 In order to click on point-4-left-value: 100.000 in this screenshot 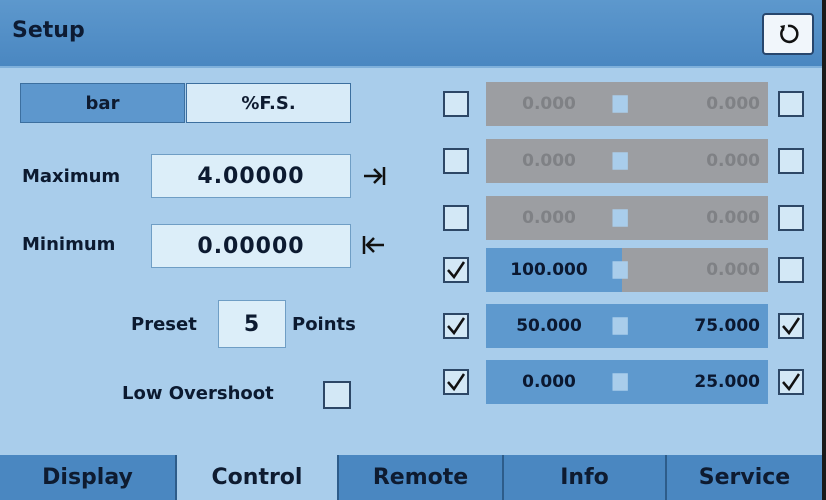, I will do `click(554, 270)`.